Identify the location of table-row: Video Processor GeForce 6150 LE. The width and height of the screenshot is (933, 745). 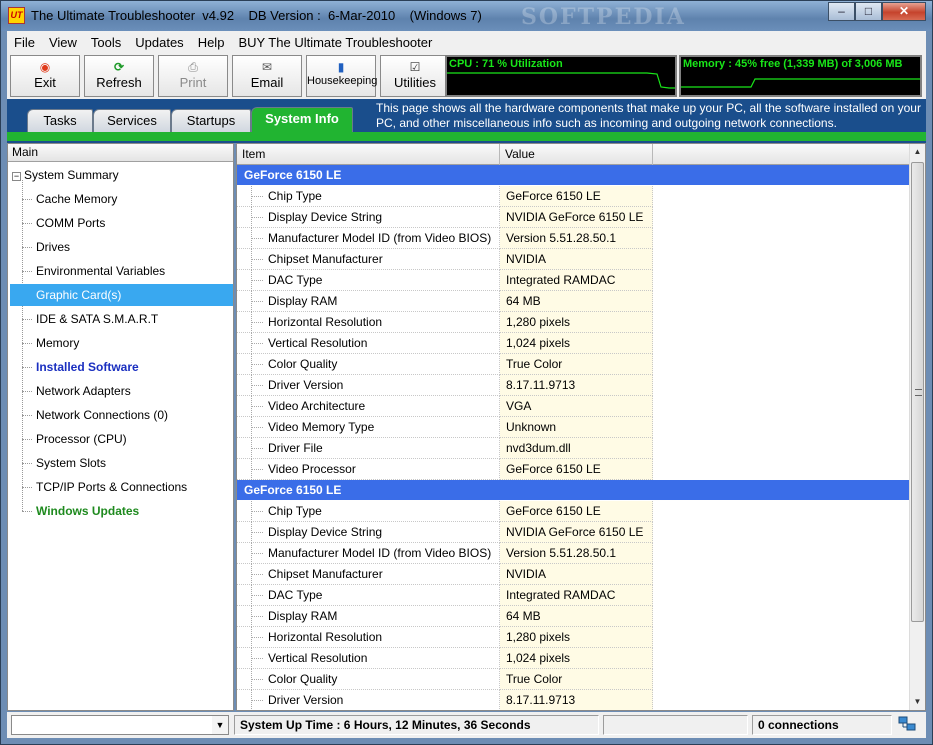
(573, 469).